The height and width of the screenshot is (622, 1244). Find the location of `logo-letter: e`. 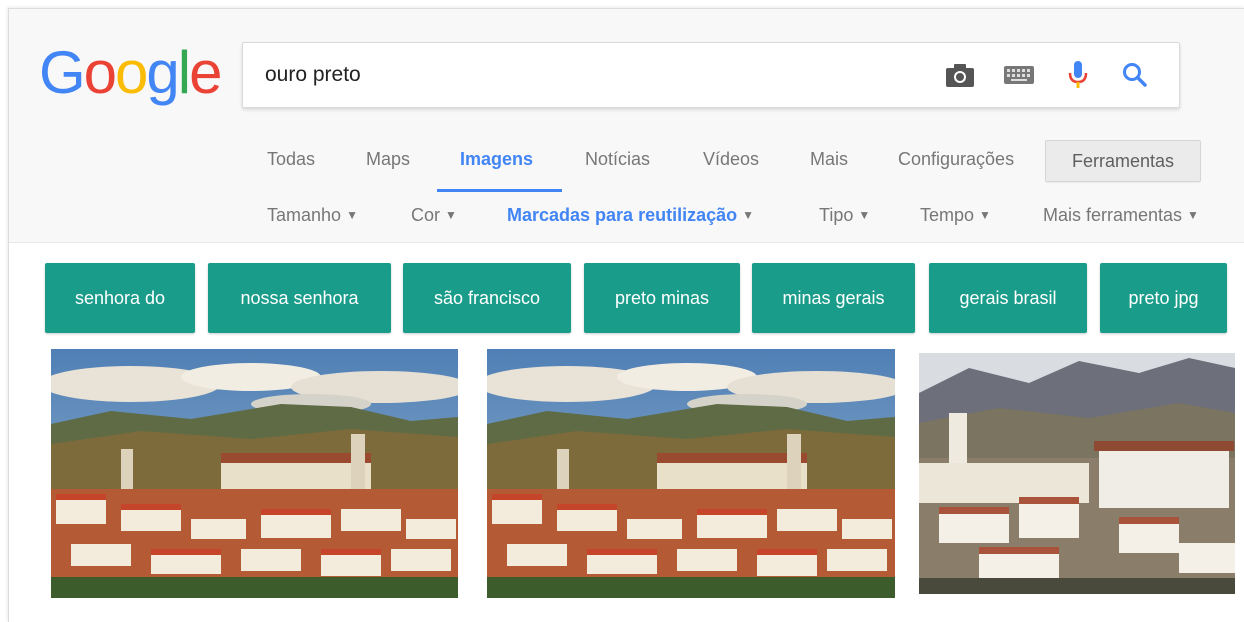

logo-letter: e is located at coordinates (205, 72).